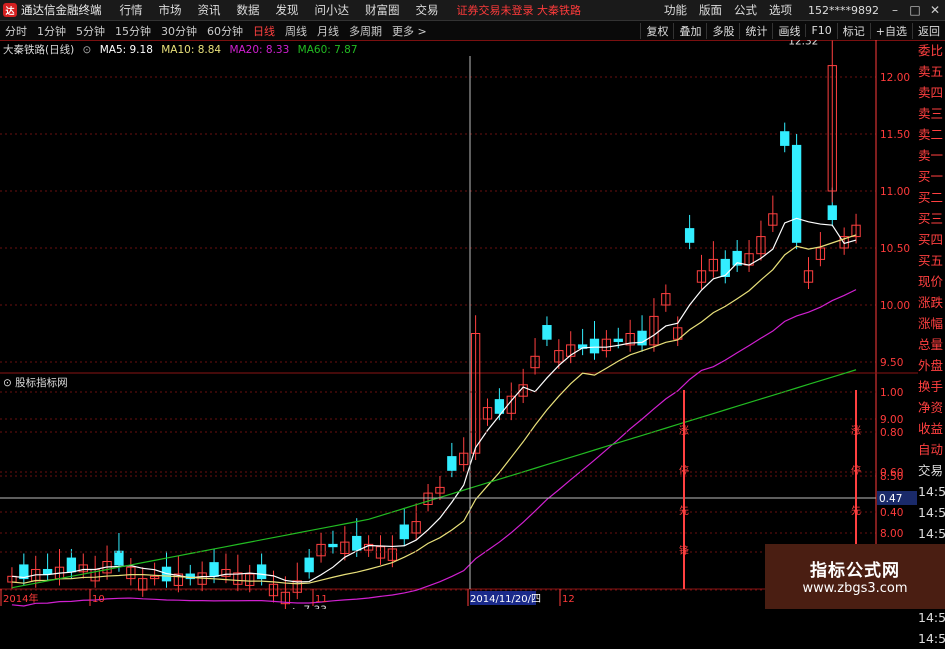  What do you see at coordinates (61, 10) in the screenshot?
I see `app-title: 通达信金融终端` at bounding box center [61, 10].